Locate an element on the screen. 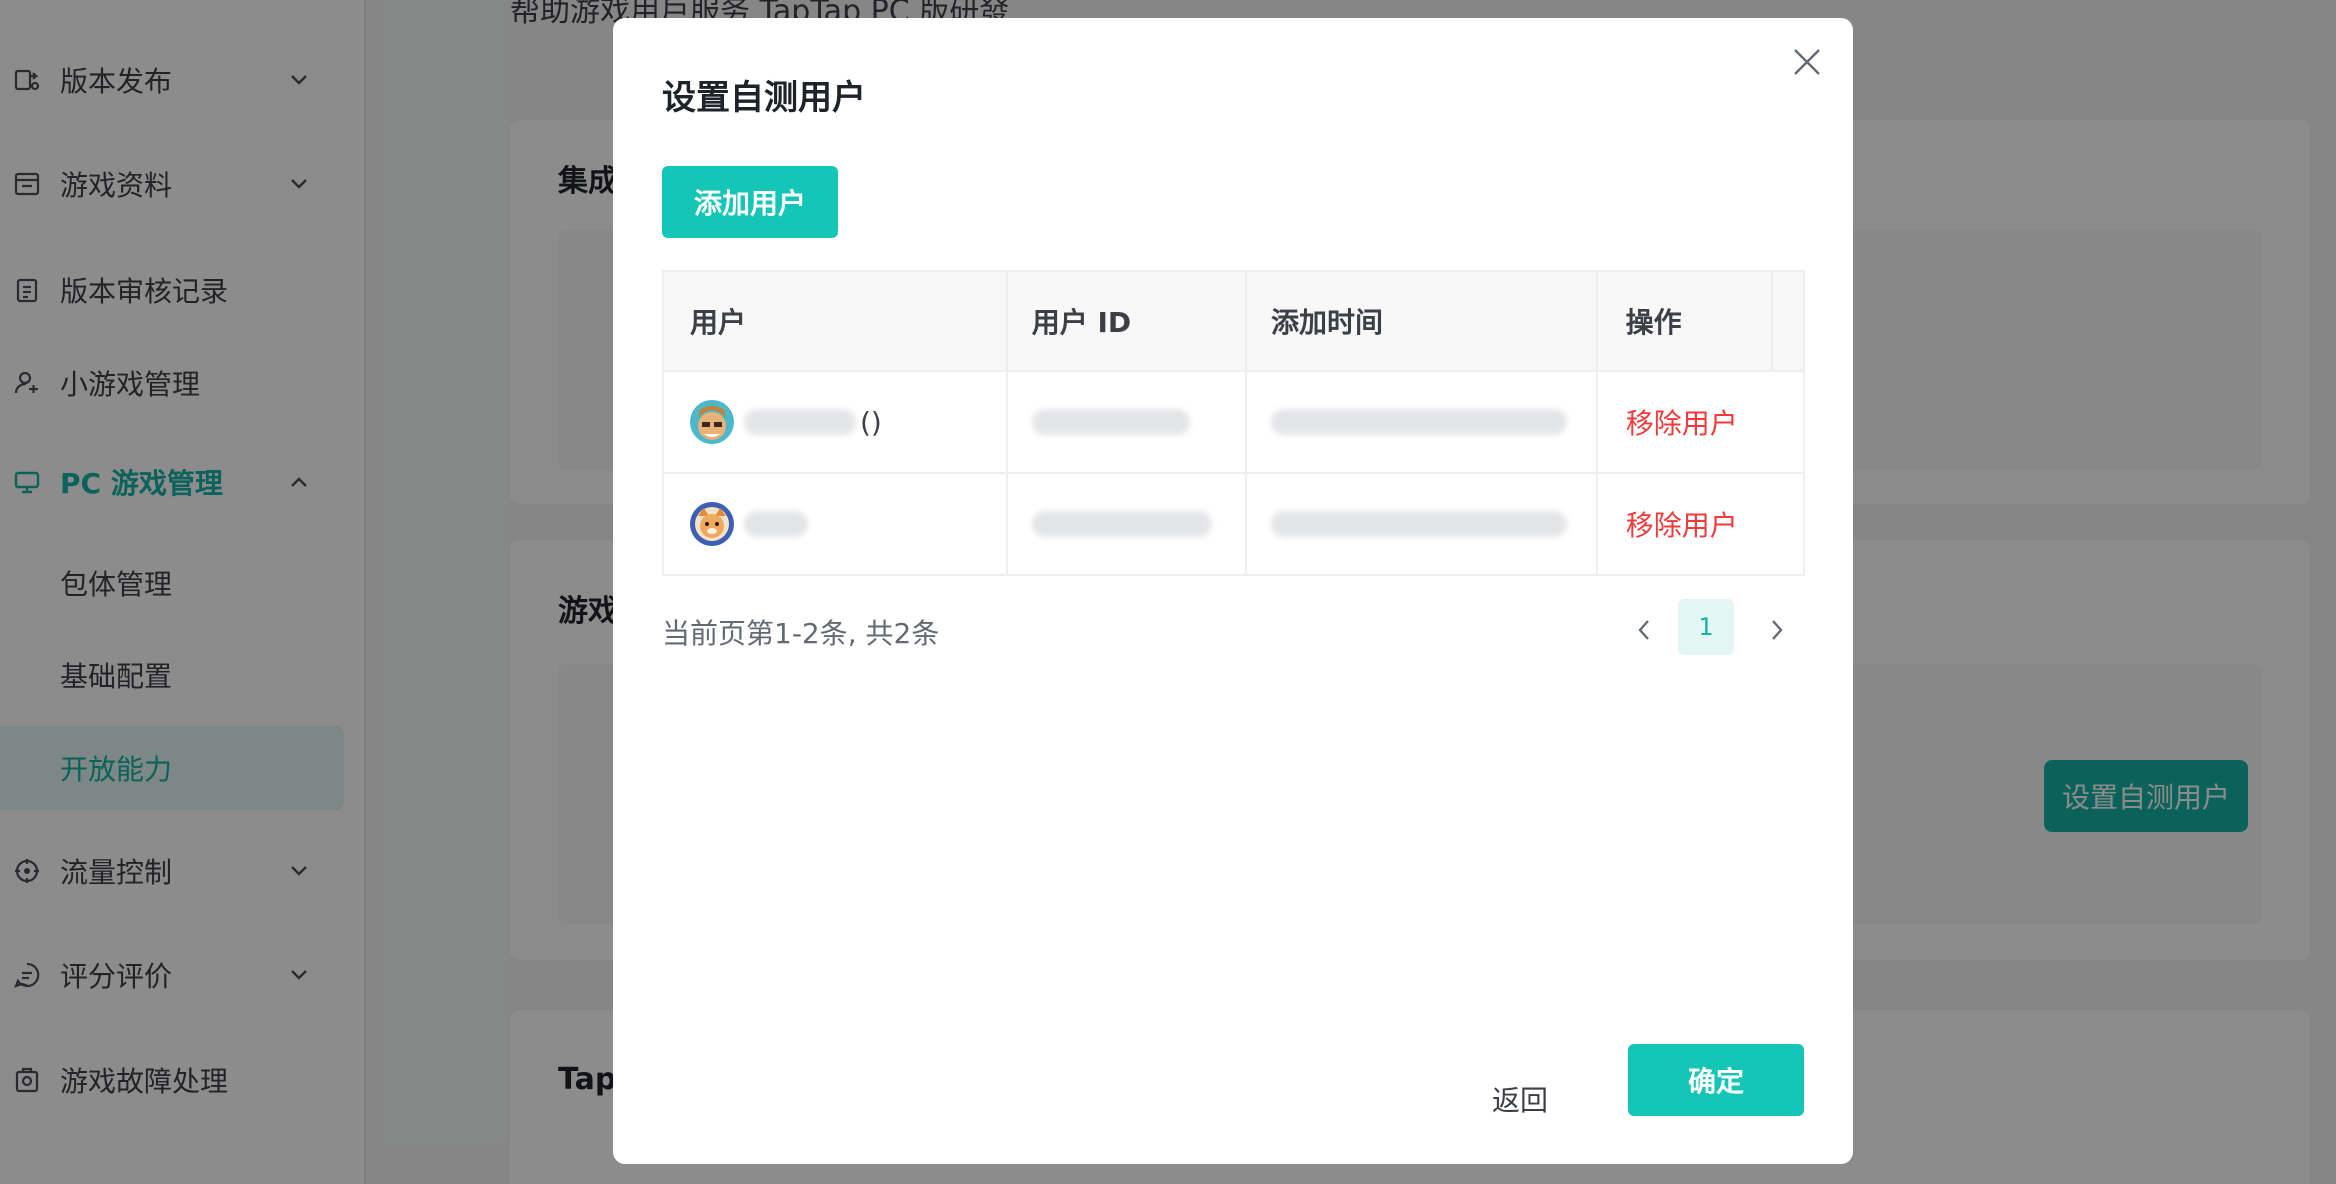 The image size is (2336, 1184). modal-title: 设置自测用户 is located at coordinates (764, 98).